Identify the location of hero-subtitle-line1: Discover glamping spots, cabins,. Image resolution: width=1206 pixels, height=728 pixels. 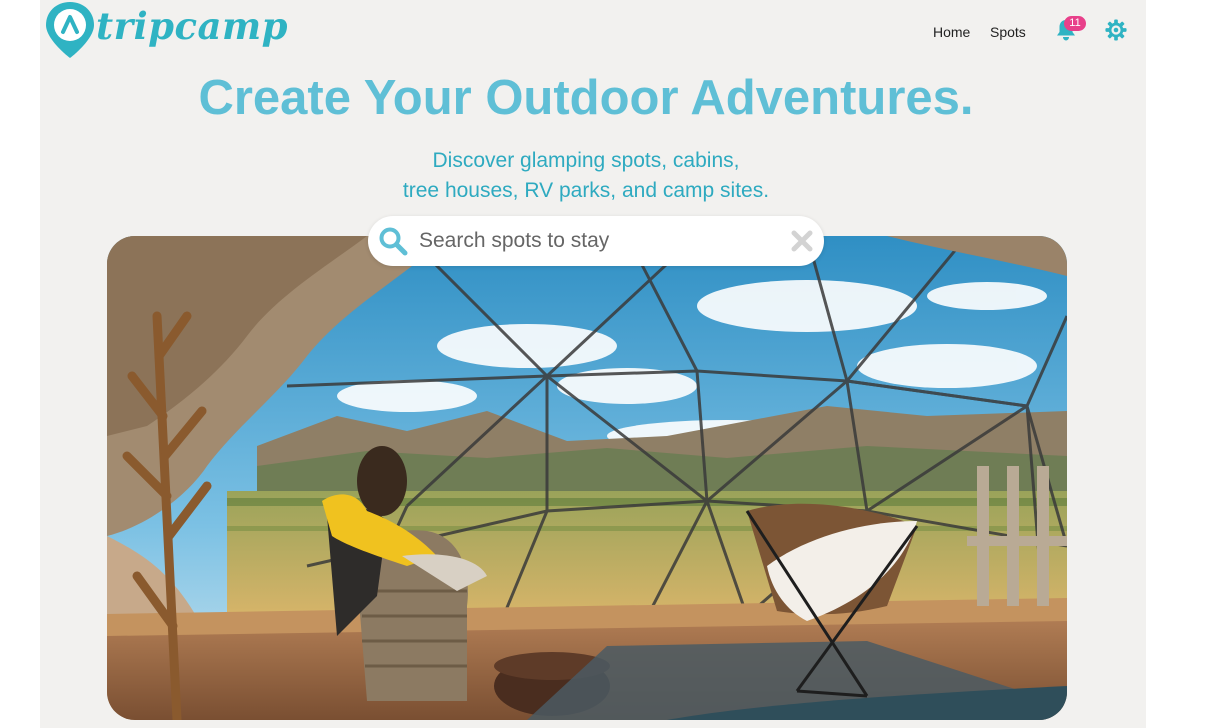
(586, 160).